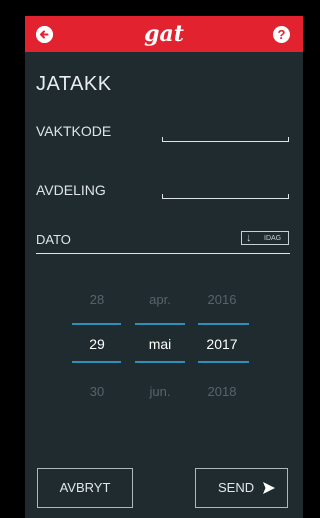  Describe the element at coordinates (53, 239) in the screenshot. I see `dato-label: DATO` at that location.